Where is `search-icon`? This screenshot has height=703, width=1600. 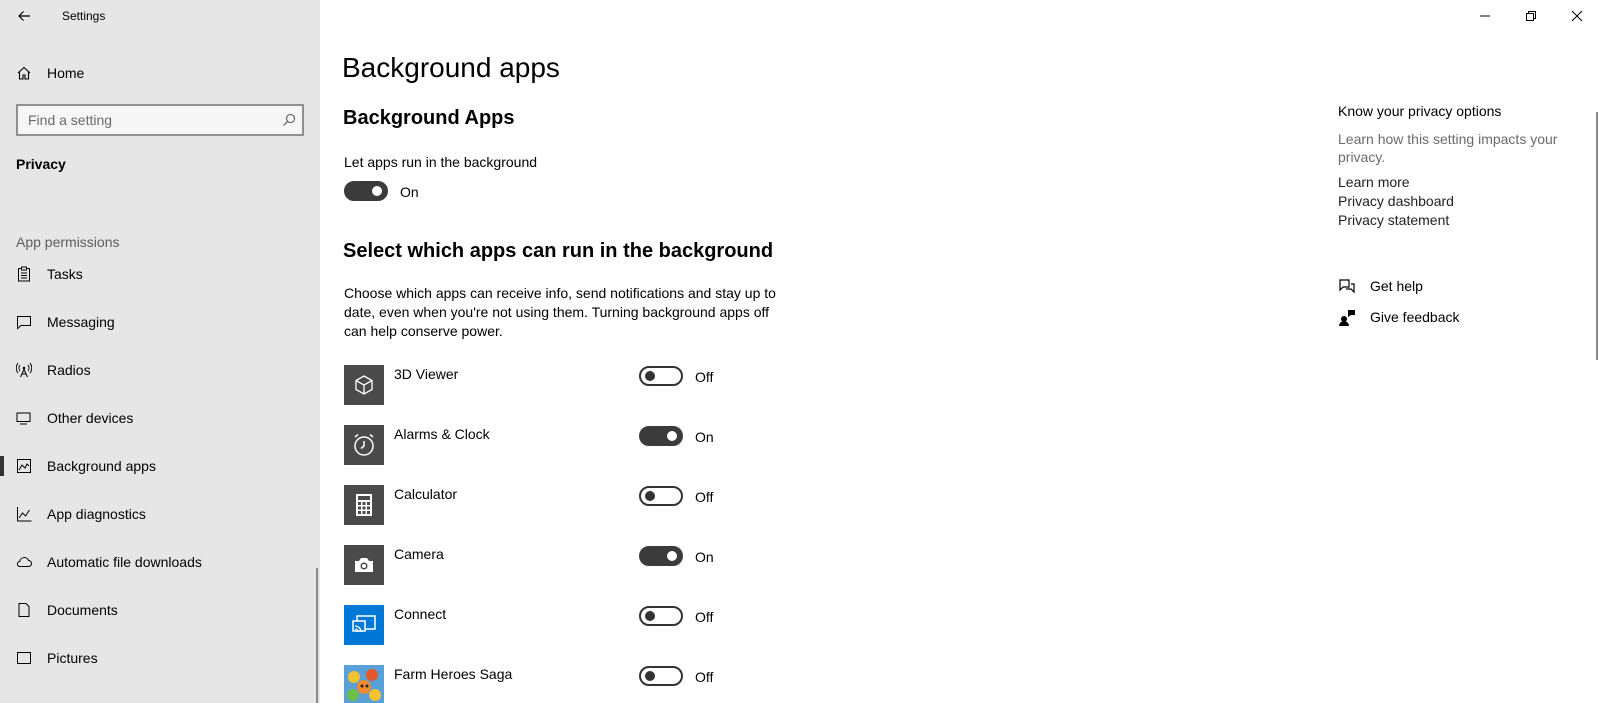
search-icon is located at coordinates (289, 120).